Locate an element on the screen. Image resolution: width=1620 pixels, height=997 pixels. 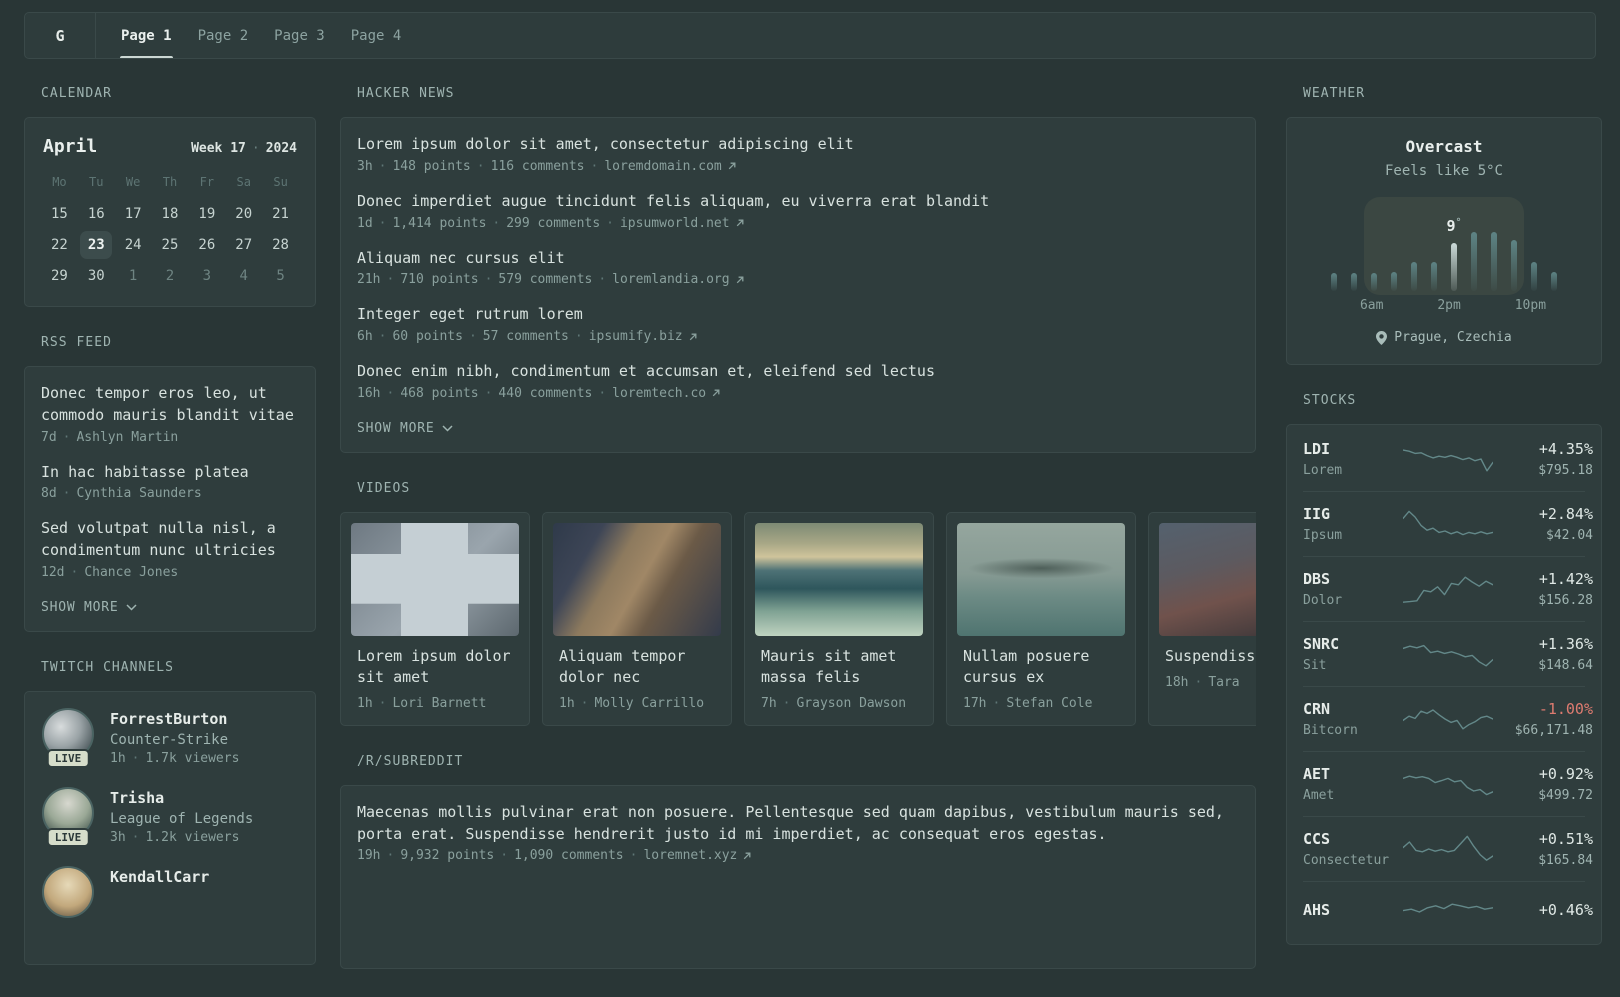
calendar-day-number: 28 is located at coordinates (280, 245).